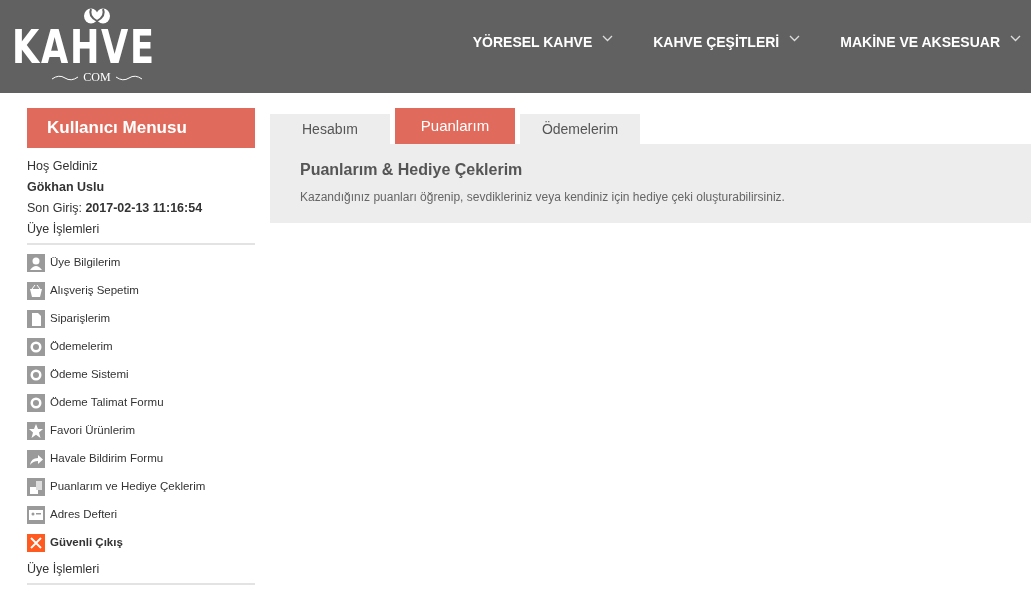 The image size is (1031, 591). Describe the element at coordinates (36, 291) in the screenshot. I see `basket-icon` at that location.